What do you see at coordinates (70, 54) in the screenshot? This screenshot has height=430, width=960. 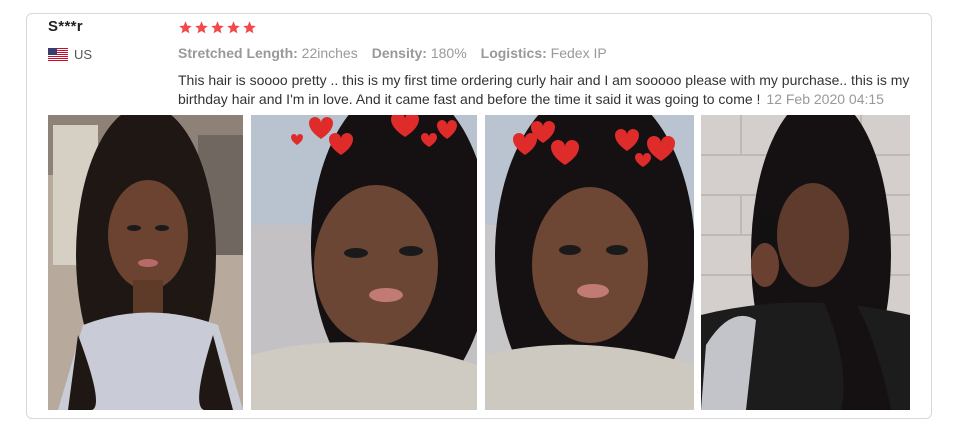 I see `reviewer-country: US` at bounding box center [70, 54].